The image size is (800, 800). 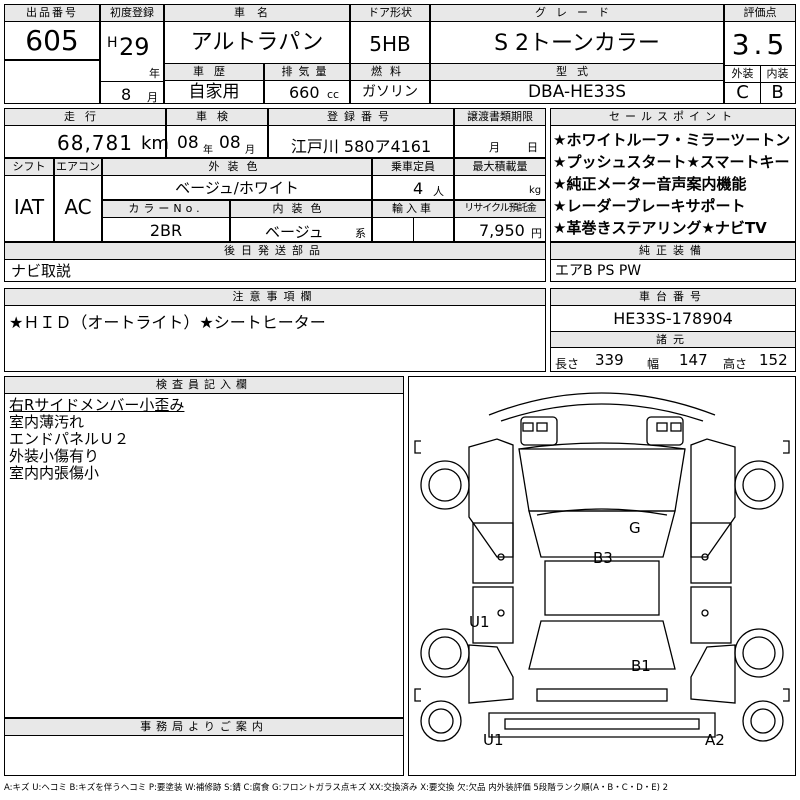 What do you see at coordinates (598, 271) in the screenshot?
I see `genuine: エアB PS PW` at bounding box center [598, 271].